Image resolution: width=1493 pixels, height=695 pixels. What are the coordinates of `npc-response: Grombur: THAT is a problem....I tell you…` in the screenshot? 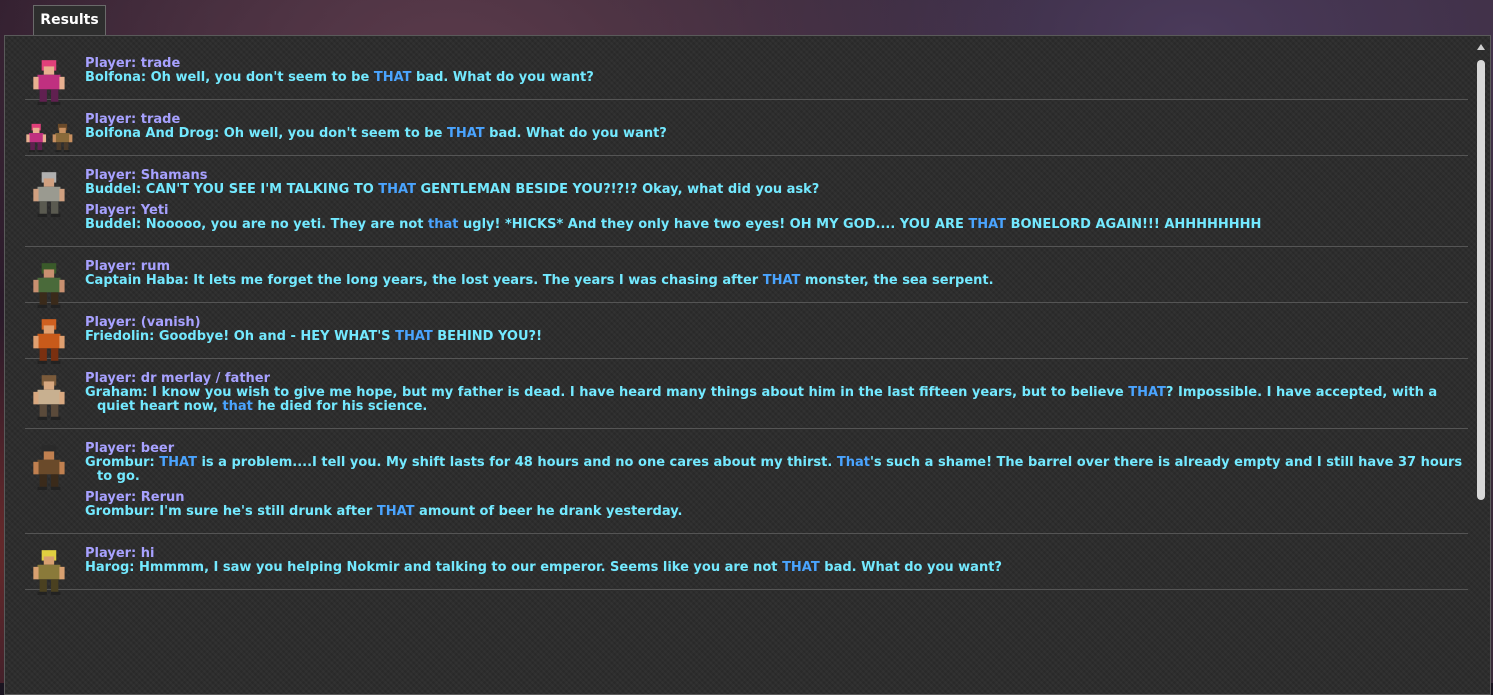 It's located at (776, 470).